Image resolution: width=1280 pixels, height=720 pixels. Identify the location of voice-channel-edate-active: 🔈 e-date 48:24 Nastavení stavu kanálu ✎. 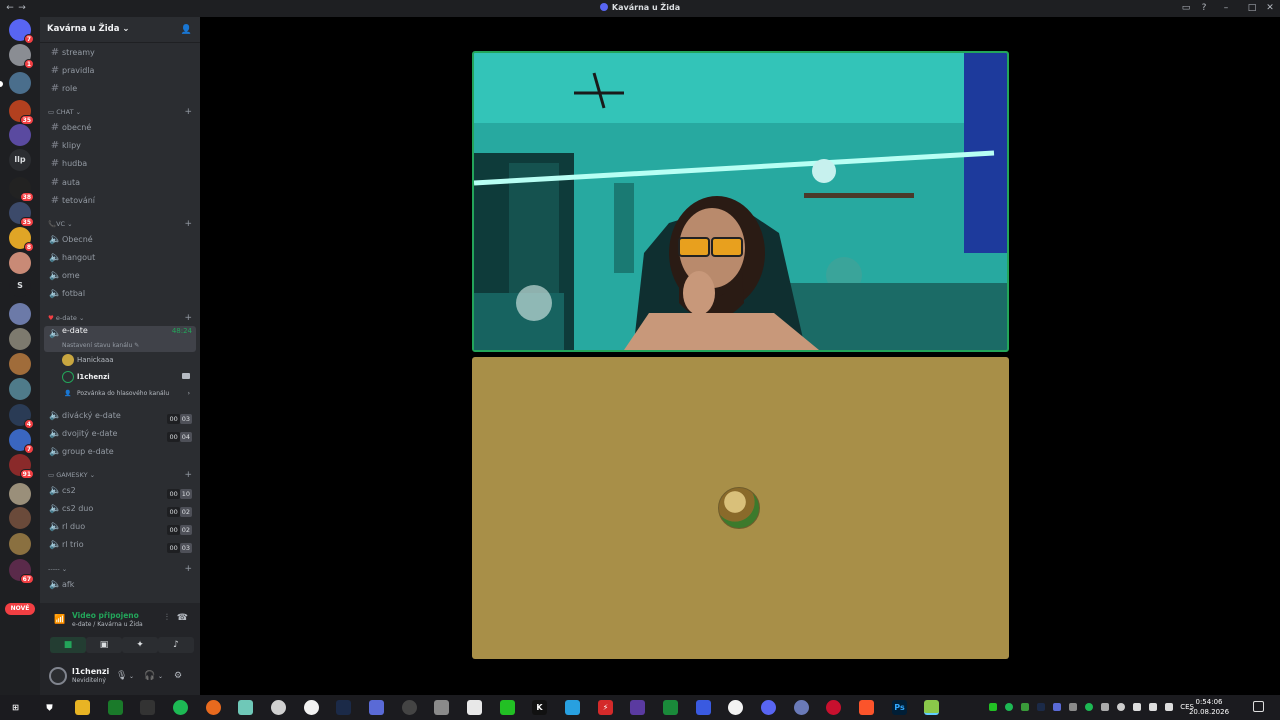
(120, 339).